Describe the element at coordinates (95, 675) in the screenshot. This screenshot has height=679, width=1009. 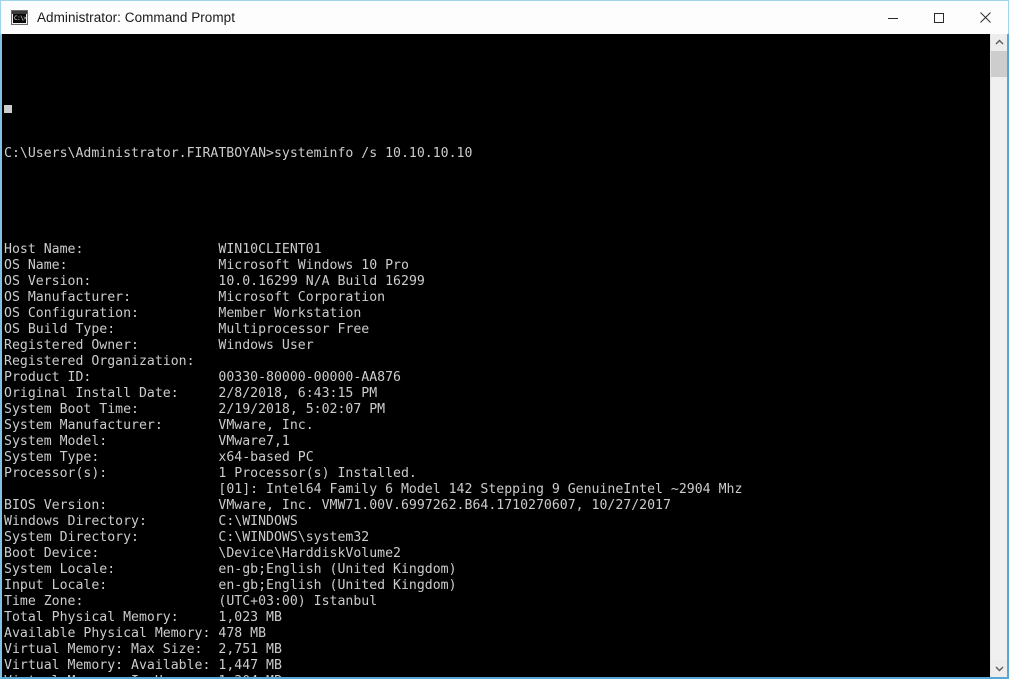
I see `console-row-label: Virtual Memory: In Use:` at that location.